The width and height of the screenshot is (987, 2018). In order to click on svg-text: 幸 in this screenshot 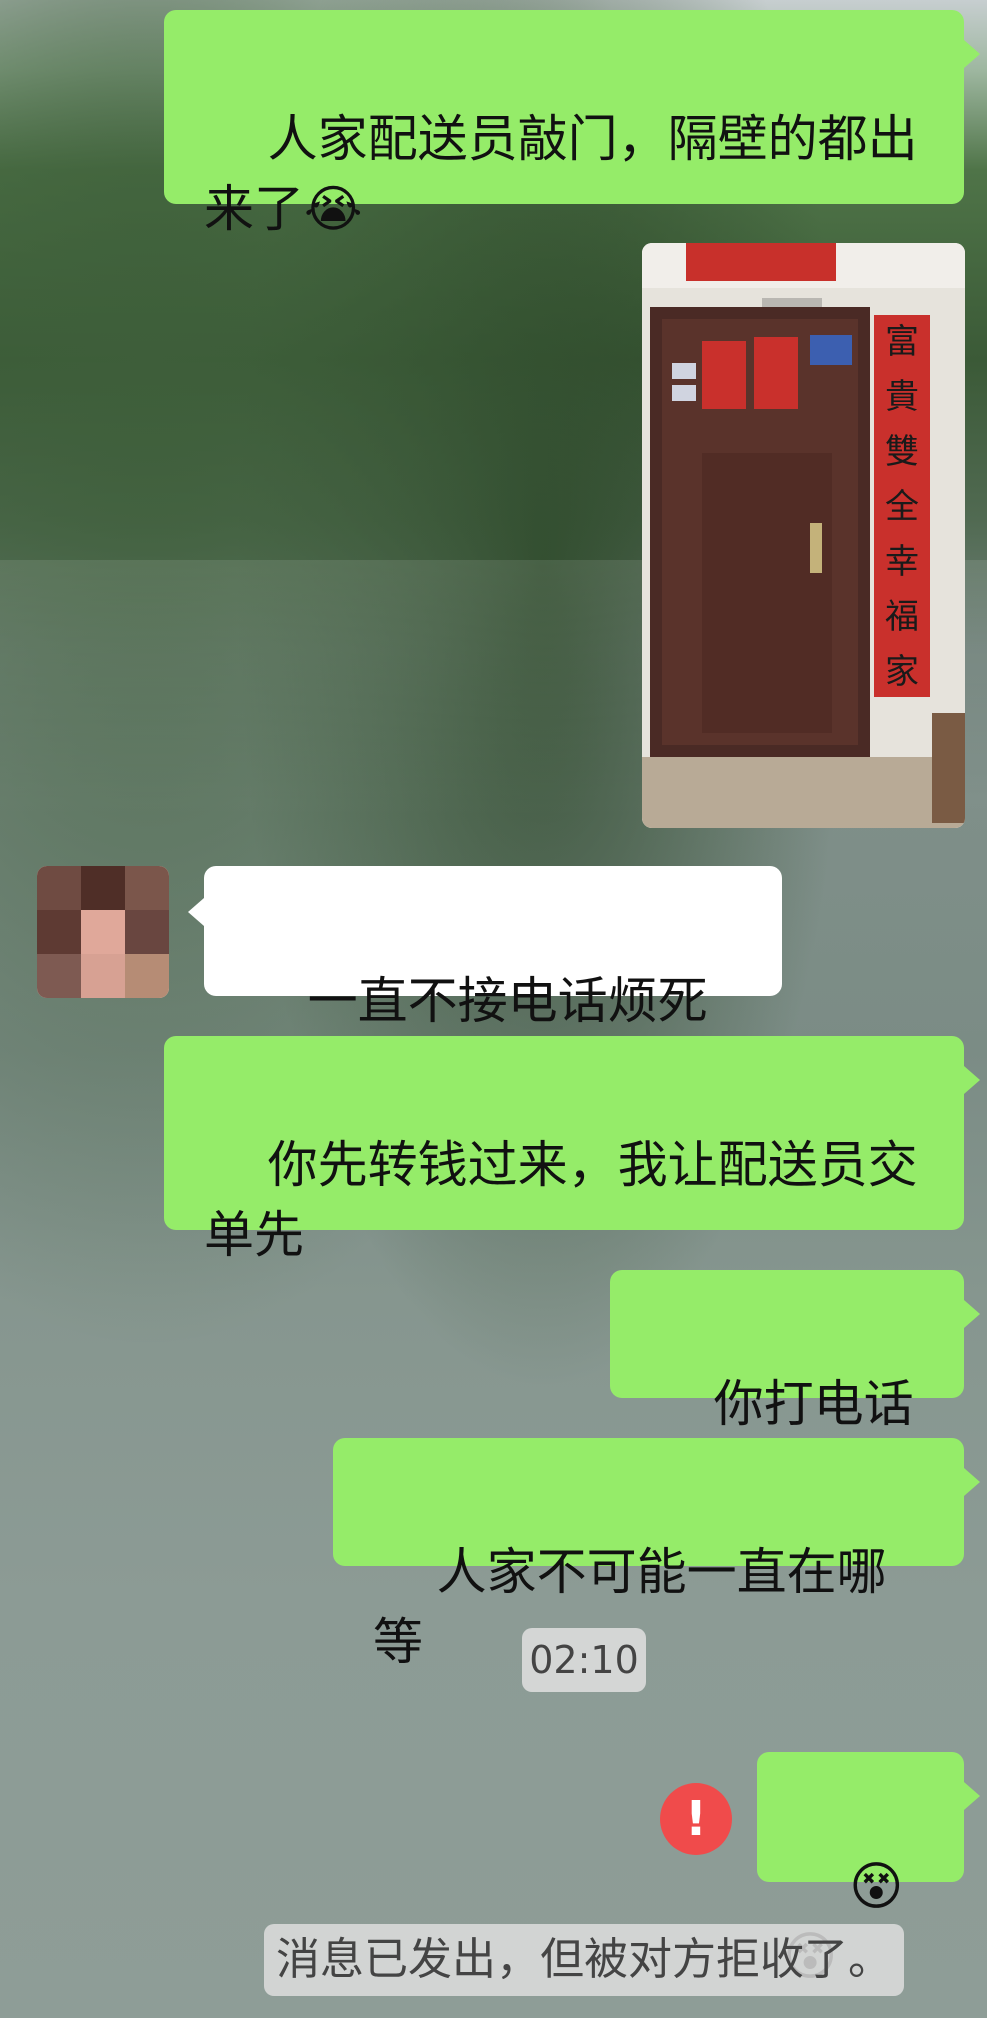, I will do `click(902, 562)`.